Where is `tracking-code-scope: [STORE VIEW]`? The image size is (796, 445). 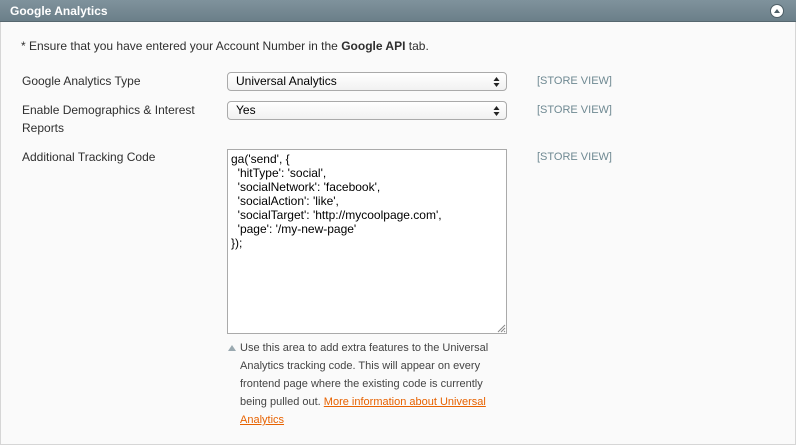
tracking-code-scope: [STORE VIEW] is located at coordinates (574, 157).